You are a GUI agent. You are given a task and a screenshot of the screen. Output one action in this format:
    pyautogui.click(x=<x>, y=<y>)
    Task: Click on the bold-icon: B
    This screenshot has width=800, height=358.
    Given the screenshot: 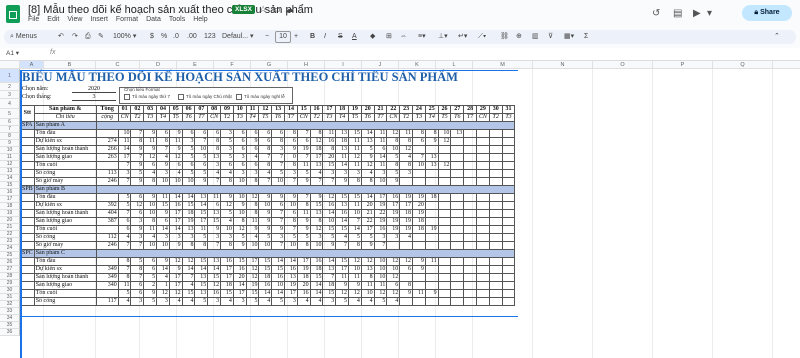 What is the action you would take?
    pyautogui.click(x=312, y=37)
    